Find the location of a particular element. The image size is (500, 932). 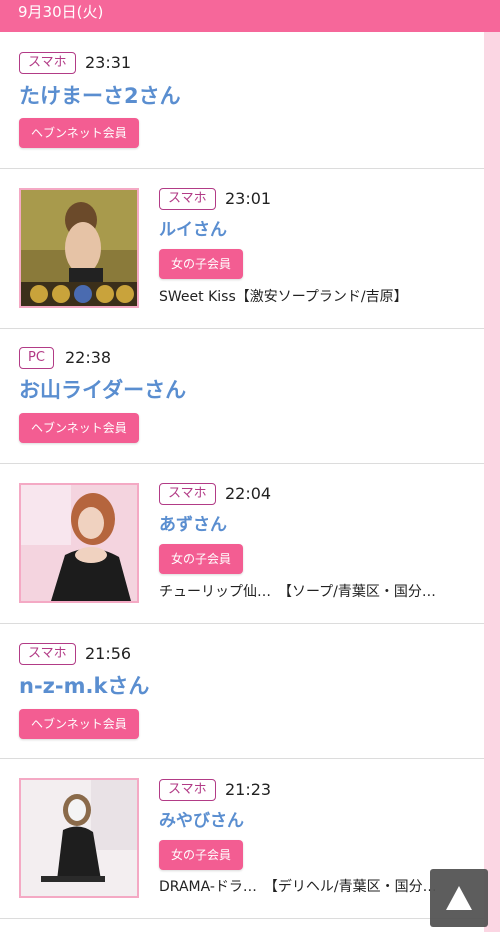

user-name-link: みやびさん is located at coordinates (201, 821).